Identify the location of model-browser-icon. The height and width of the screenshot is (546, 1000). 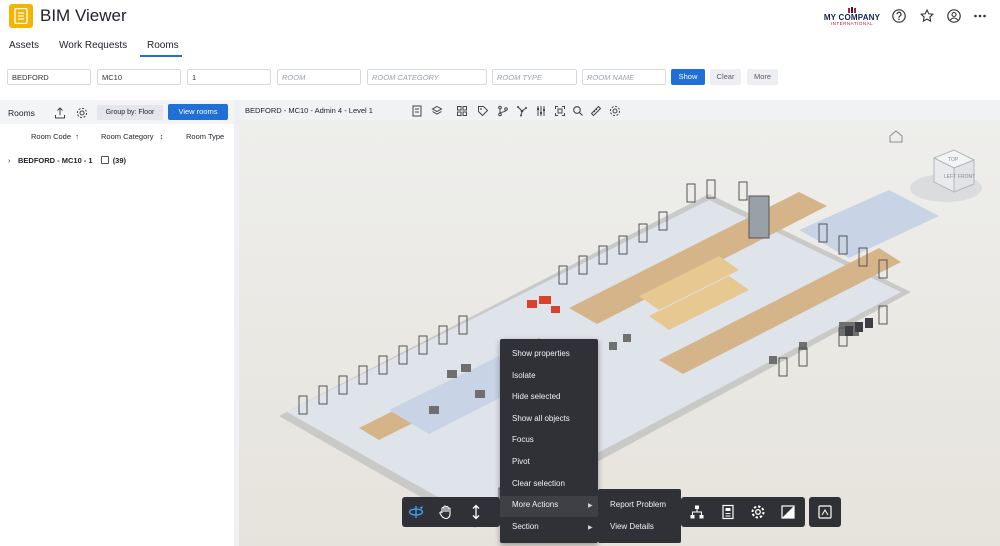
(417, 110).